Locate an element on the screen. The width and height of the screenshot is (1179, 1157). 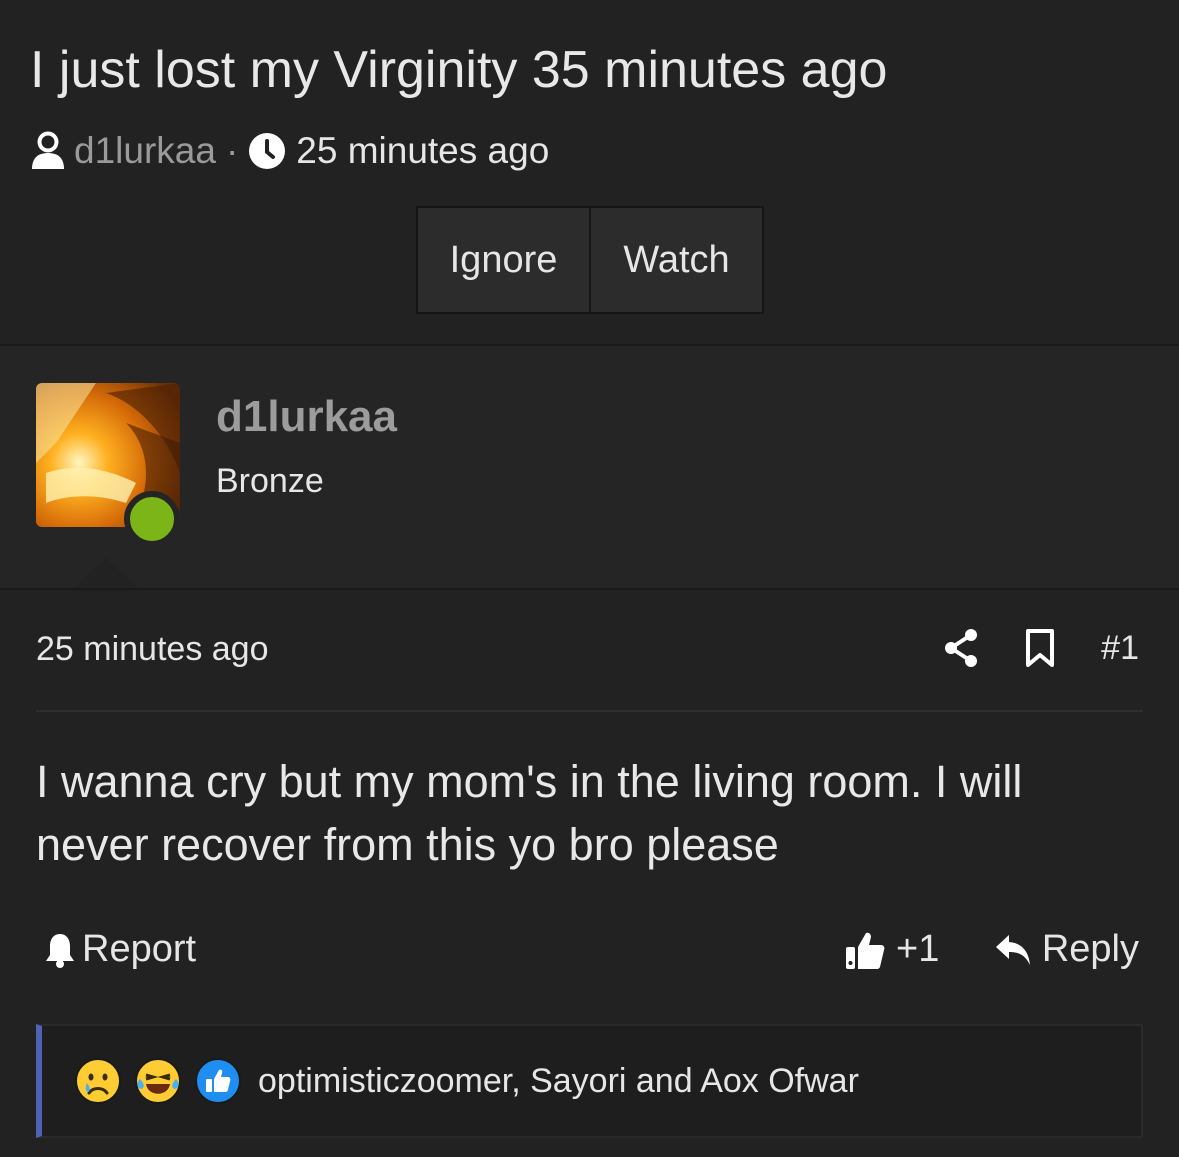
post-time: 25 minutes ago is located at coordinates (152, 649).